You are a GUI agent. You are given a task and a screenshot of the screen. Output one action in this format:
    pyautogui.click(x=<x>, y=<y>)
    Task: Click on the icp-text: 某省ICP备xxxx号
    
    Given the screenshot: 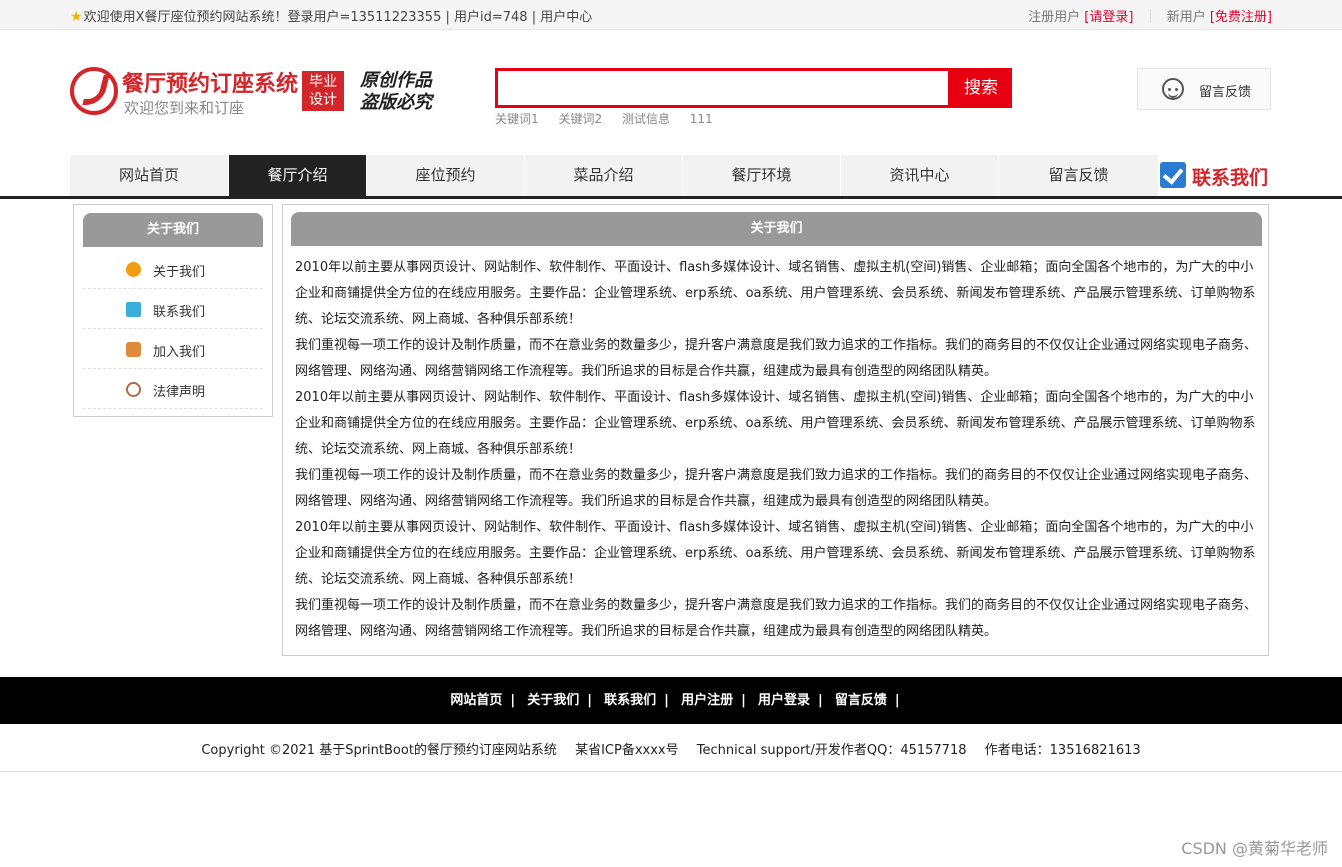 What is the action you would take?
    pyautogui.click(x=627, y=750)
    